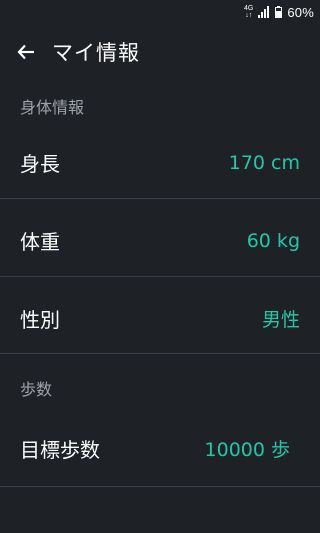 The image size is (320, 533). What do you see at coordinates (300, 12) in the screenshot?
I see `battery-percentage: 60%` at bounding box center [300, 12].